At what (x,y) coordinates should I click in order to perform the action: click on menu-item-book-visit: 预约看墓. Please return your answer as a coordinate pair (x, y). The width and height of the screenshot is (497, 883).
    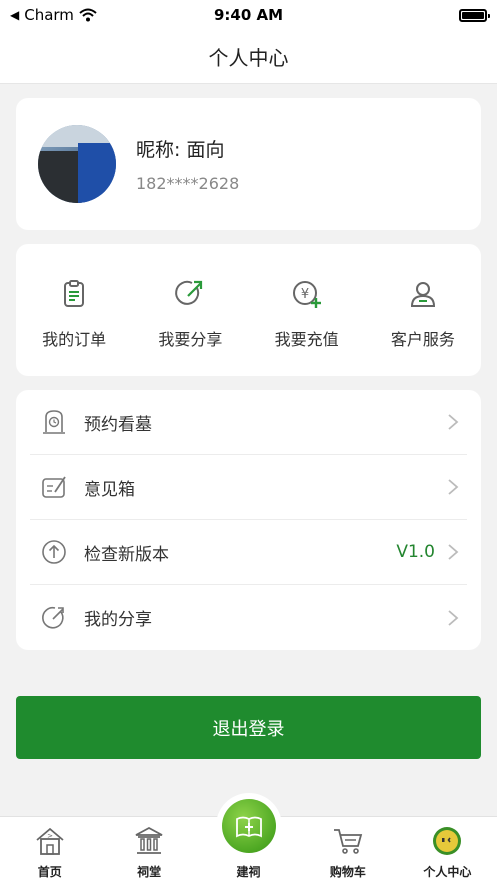
    Looking at the image, I should click on (248, 422).